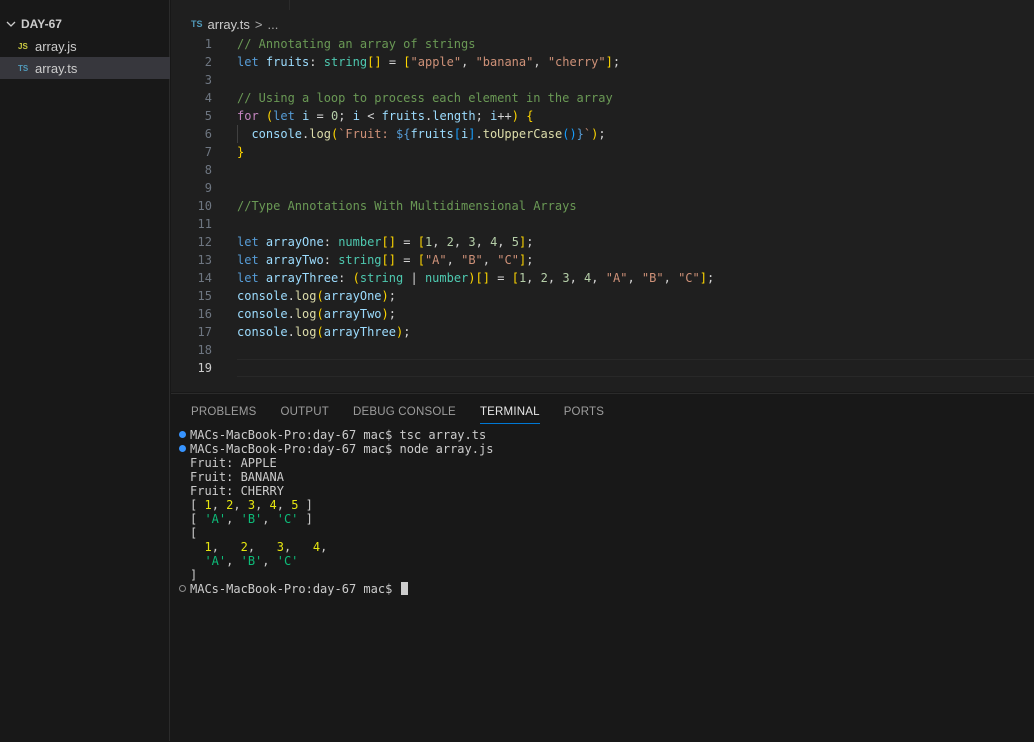 The height and width of the screenshot is (742, 1034). I want to click on terminal-output-text: Fruit: APPLE, so click(233, 463).